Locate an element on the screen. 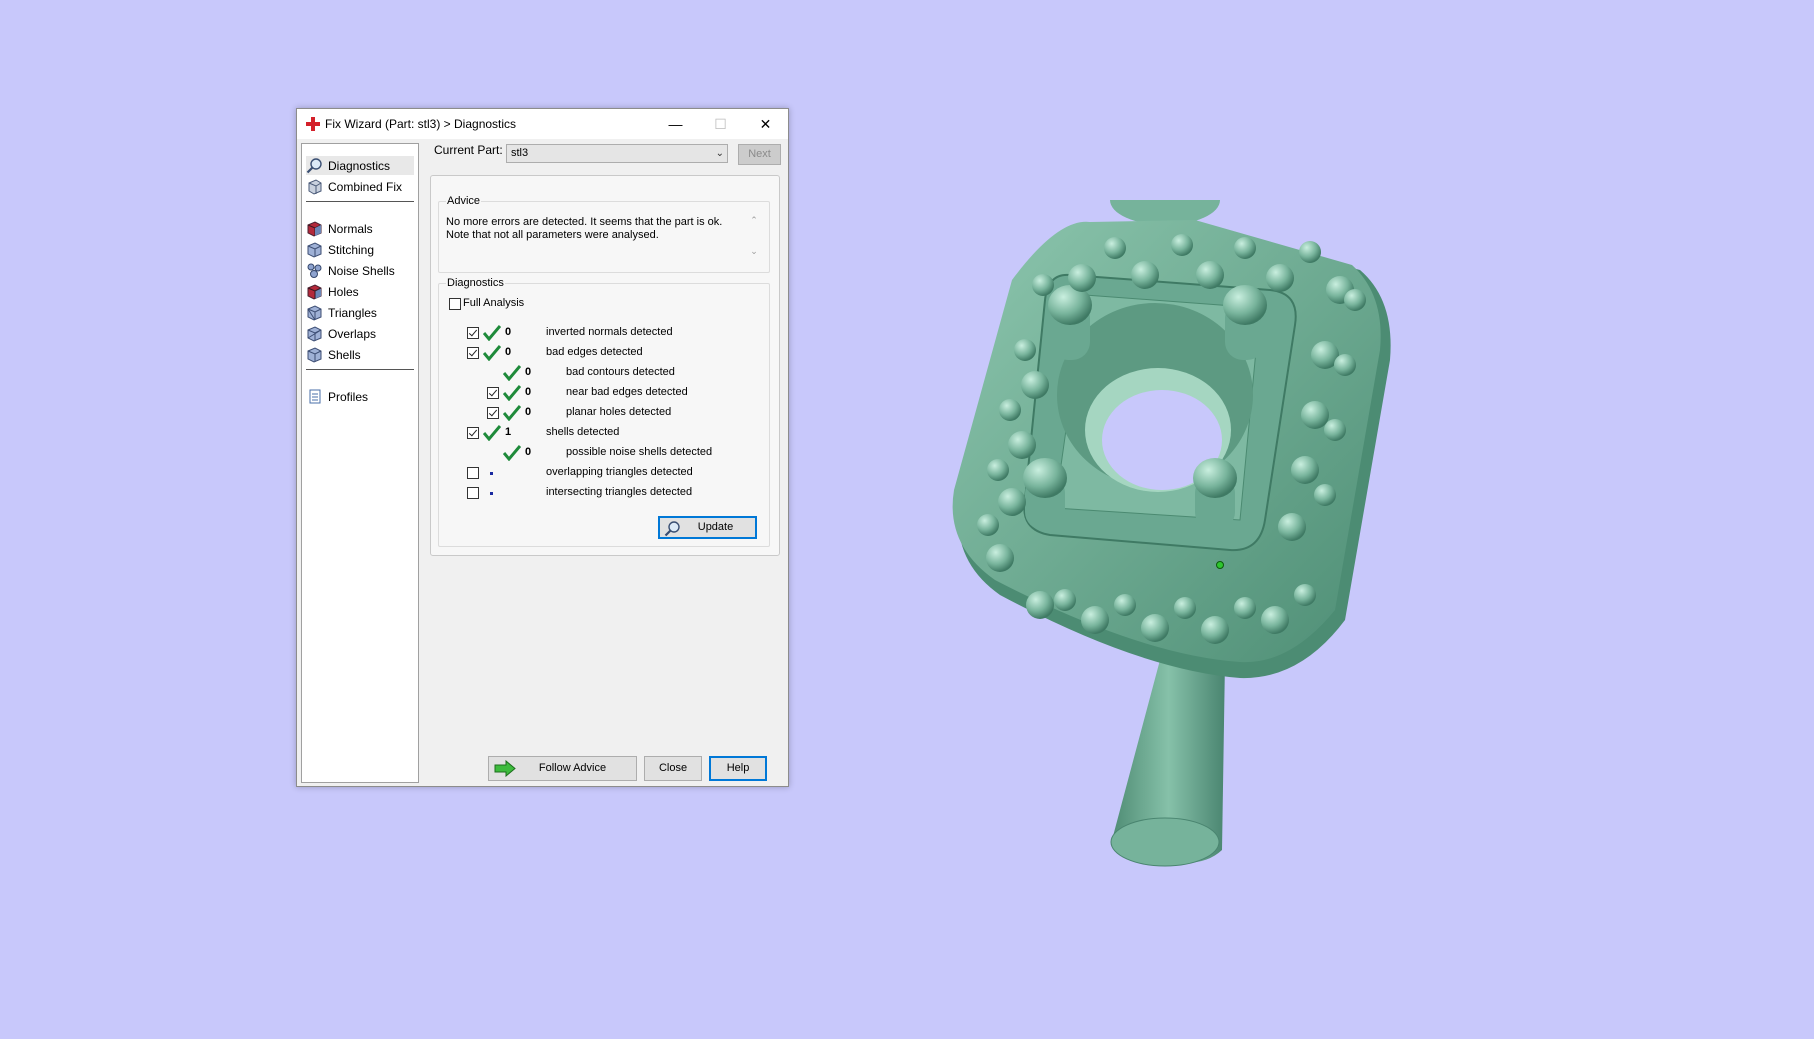  nav-item-triangles: Triangles is located at coordinates (360, 312).